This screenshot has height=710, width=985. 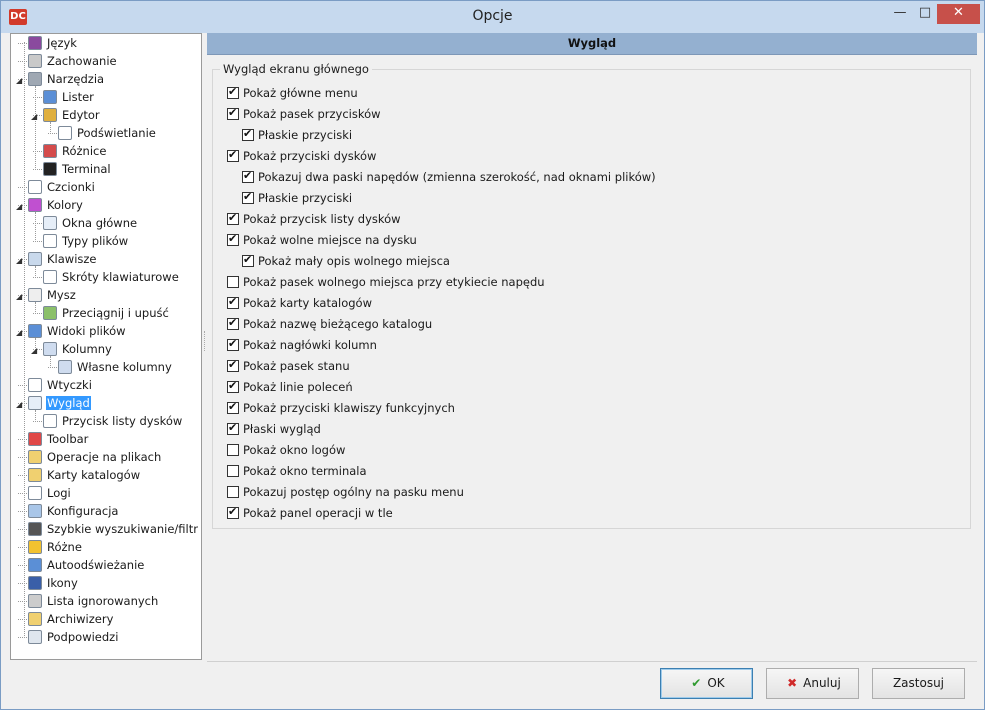 What do you see at coordinates (95, 457) in the screenshot?
I see `tree-item: Operacje na plikach` at bounding box center [95, 457].